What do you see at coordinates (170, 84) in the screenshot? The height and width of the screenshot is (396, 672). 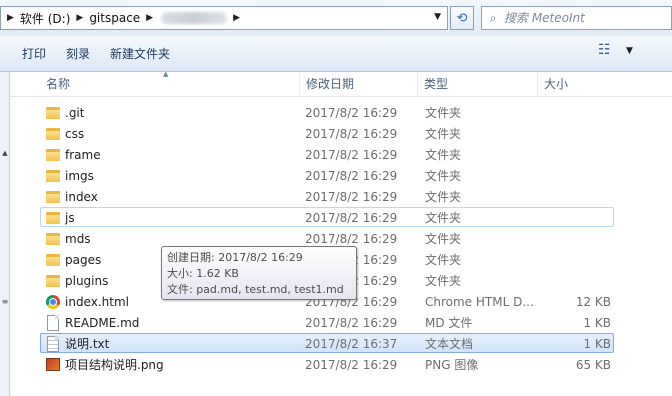 I see `column-name: 名称` at bounding box center [170, 84].